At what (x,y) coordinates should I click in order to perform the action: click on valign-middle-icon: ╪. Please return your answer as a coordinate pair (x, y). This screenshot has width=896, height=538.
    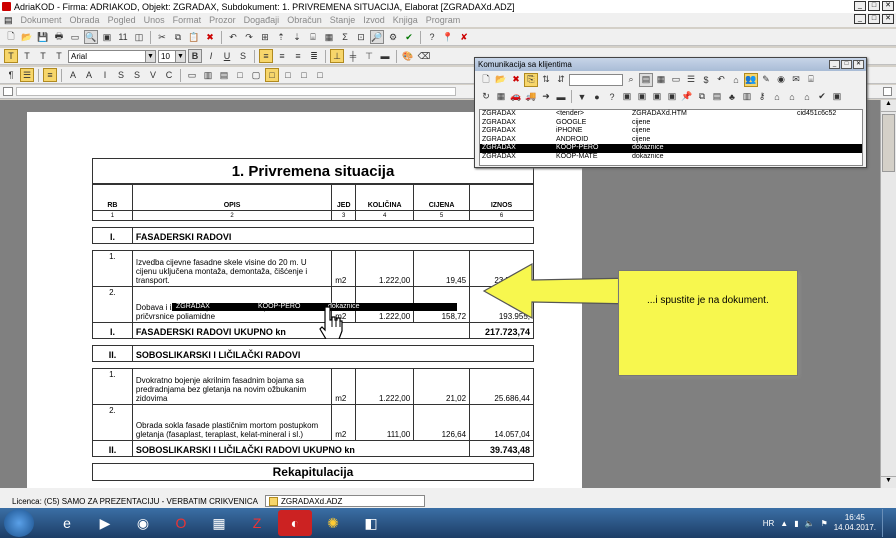
    Looking at the image, I should click on (353, 56).